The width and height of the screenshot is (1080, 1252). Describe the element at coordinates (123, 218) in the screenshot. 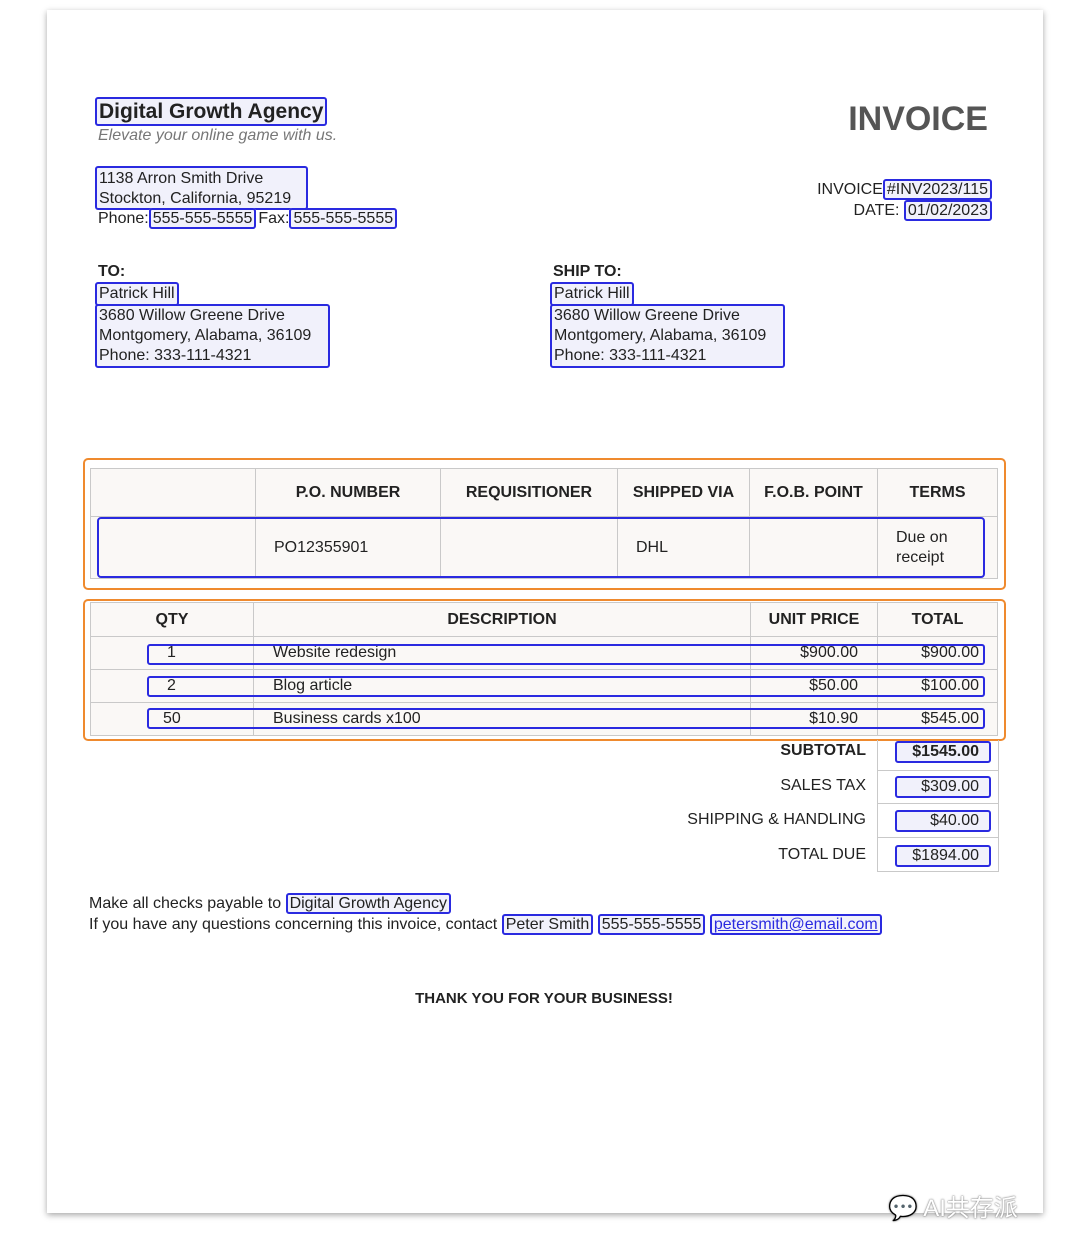

I see `phone-label: Phone:` at that location.